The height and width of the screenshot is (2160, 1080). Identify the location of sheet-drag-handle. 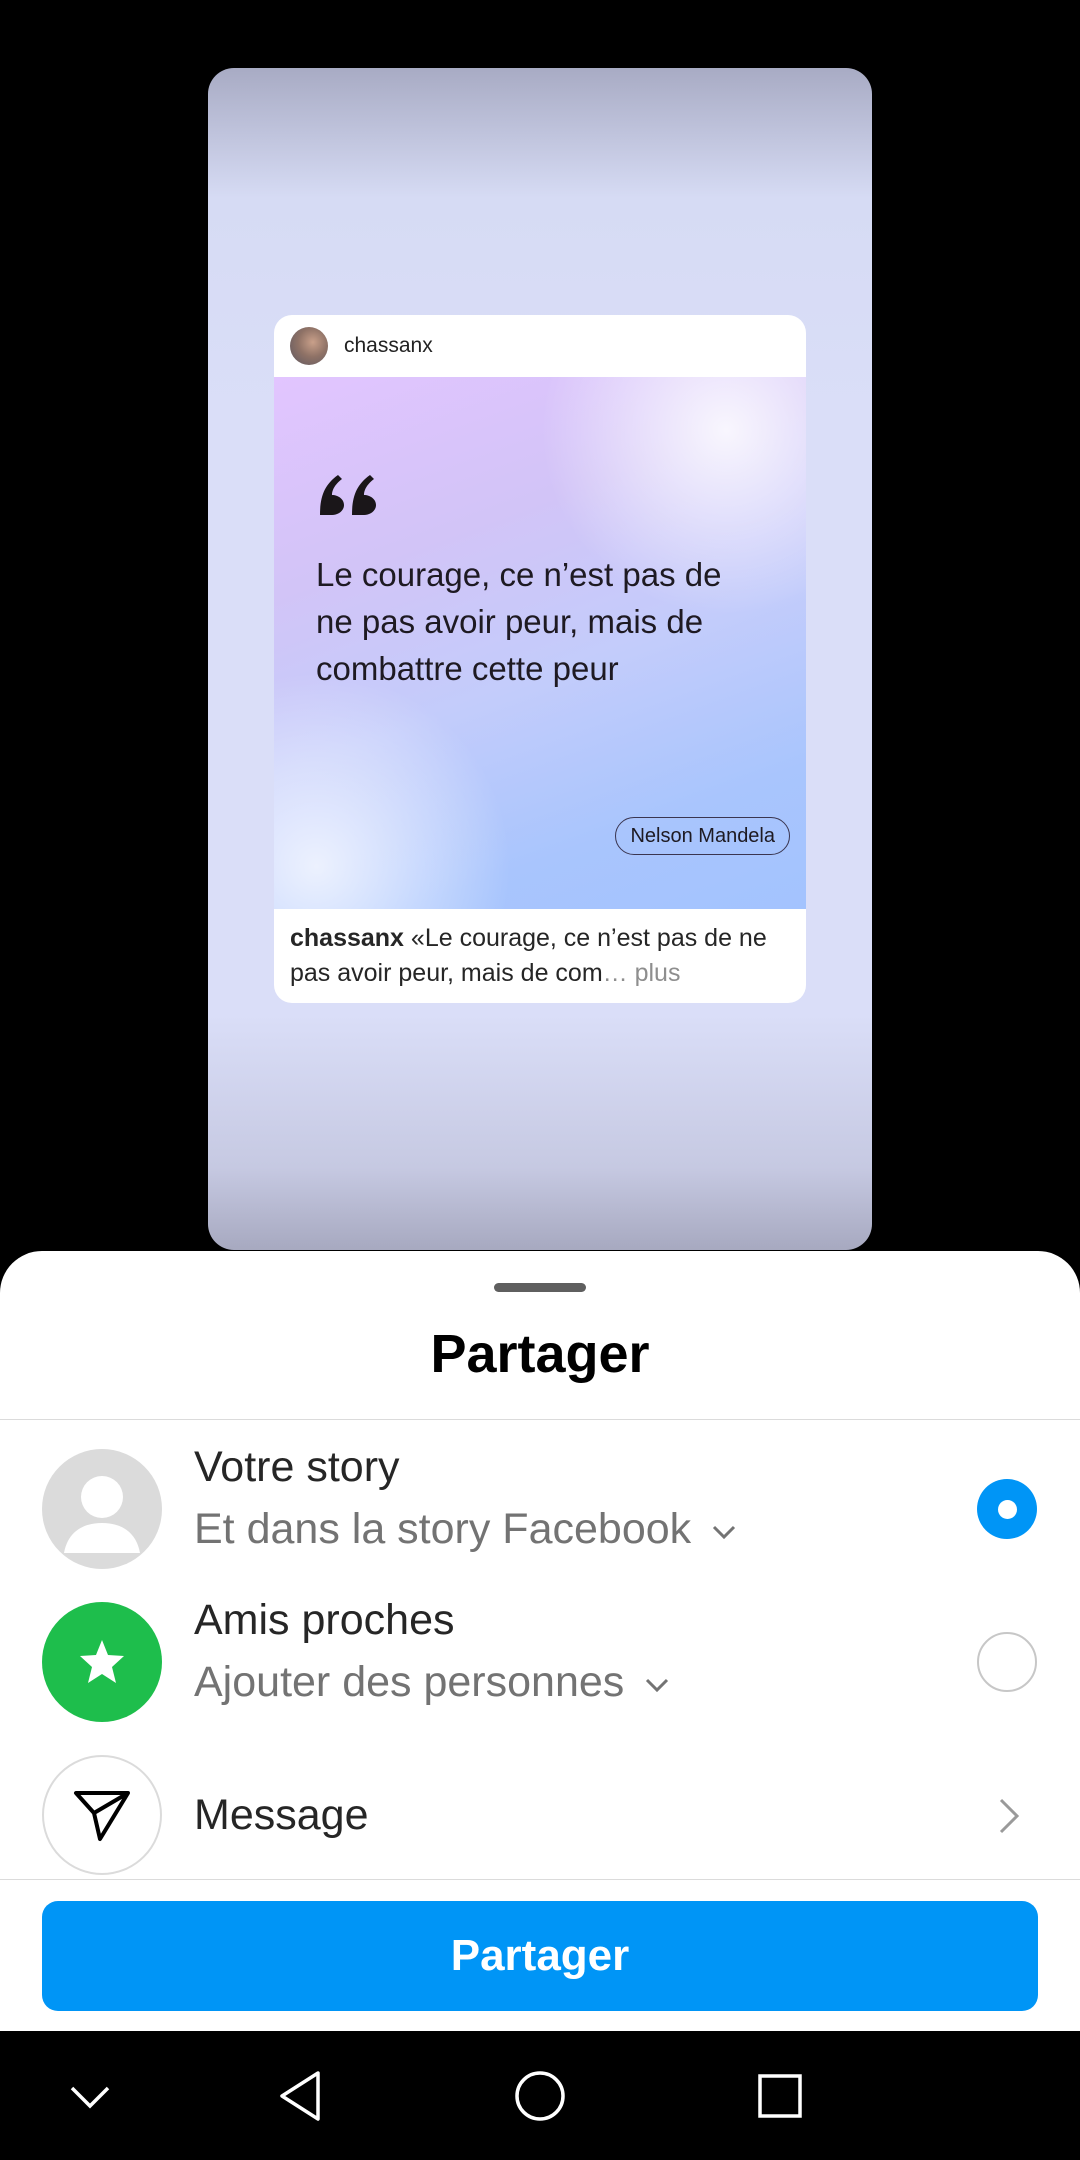
(540, 1287).